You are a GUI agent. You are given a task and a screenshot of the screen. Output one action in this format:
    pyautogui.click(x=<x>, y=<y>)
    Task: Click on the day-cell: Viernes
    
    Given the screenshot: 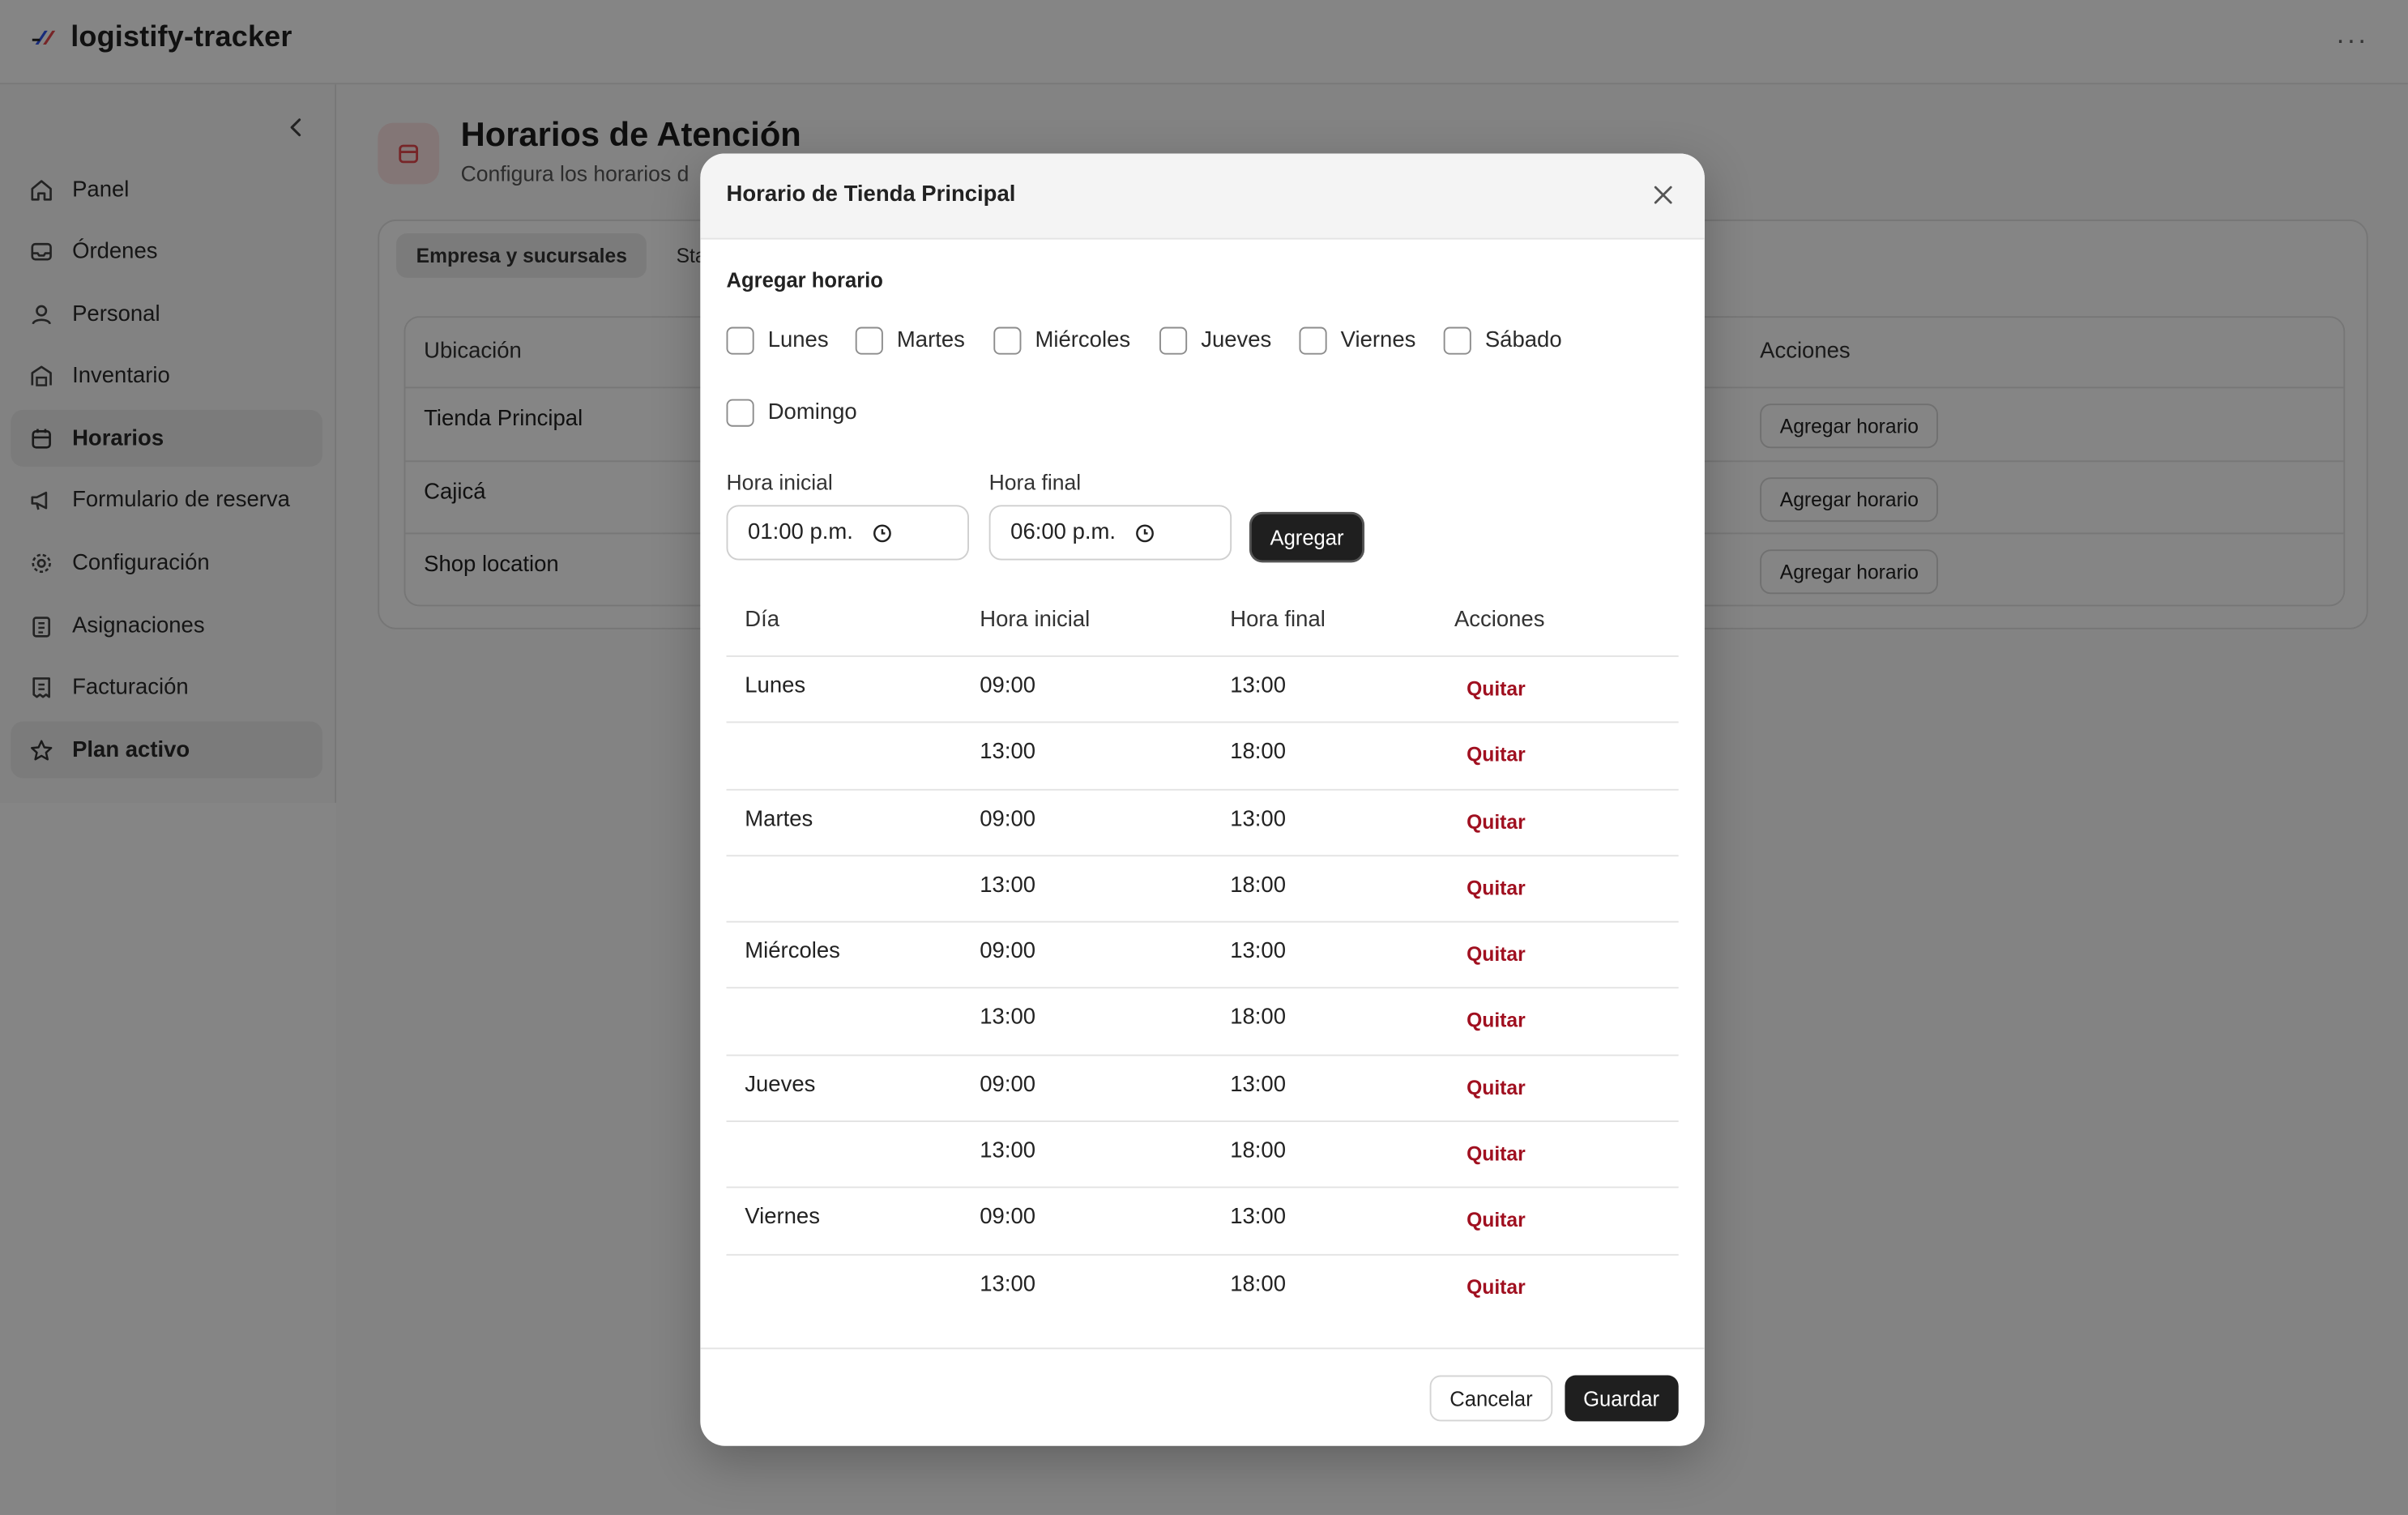 What is the action you would take?
    pyautogui.click(x=782, y=1218)
    